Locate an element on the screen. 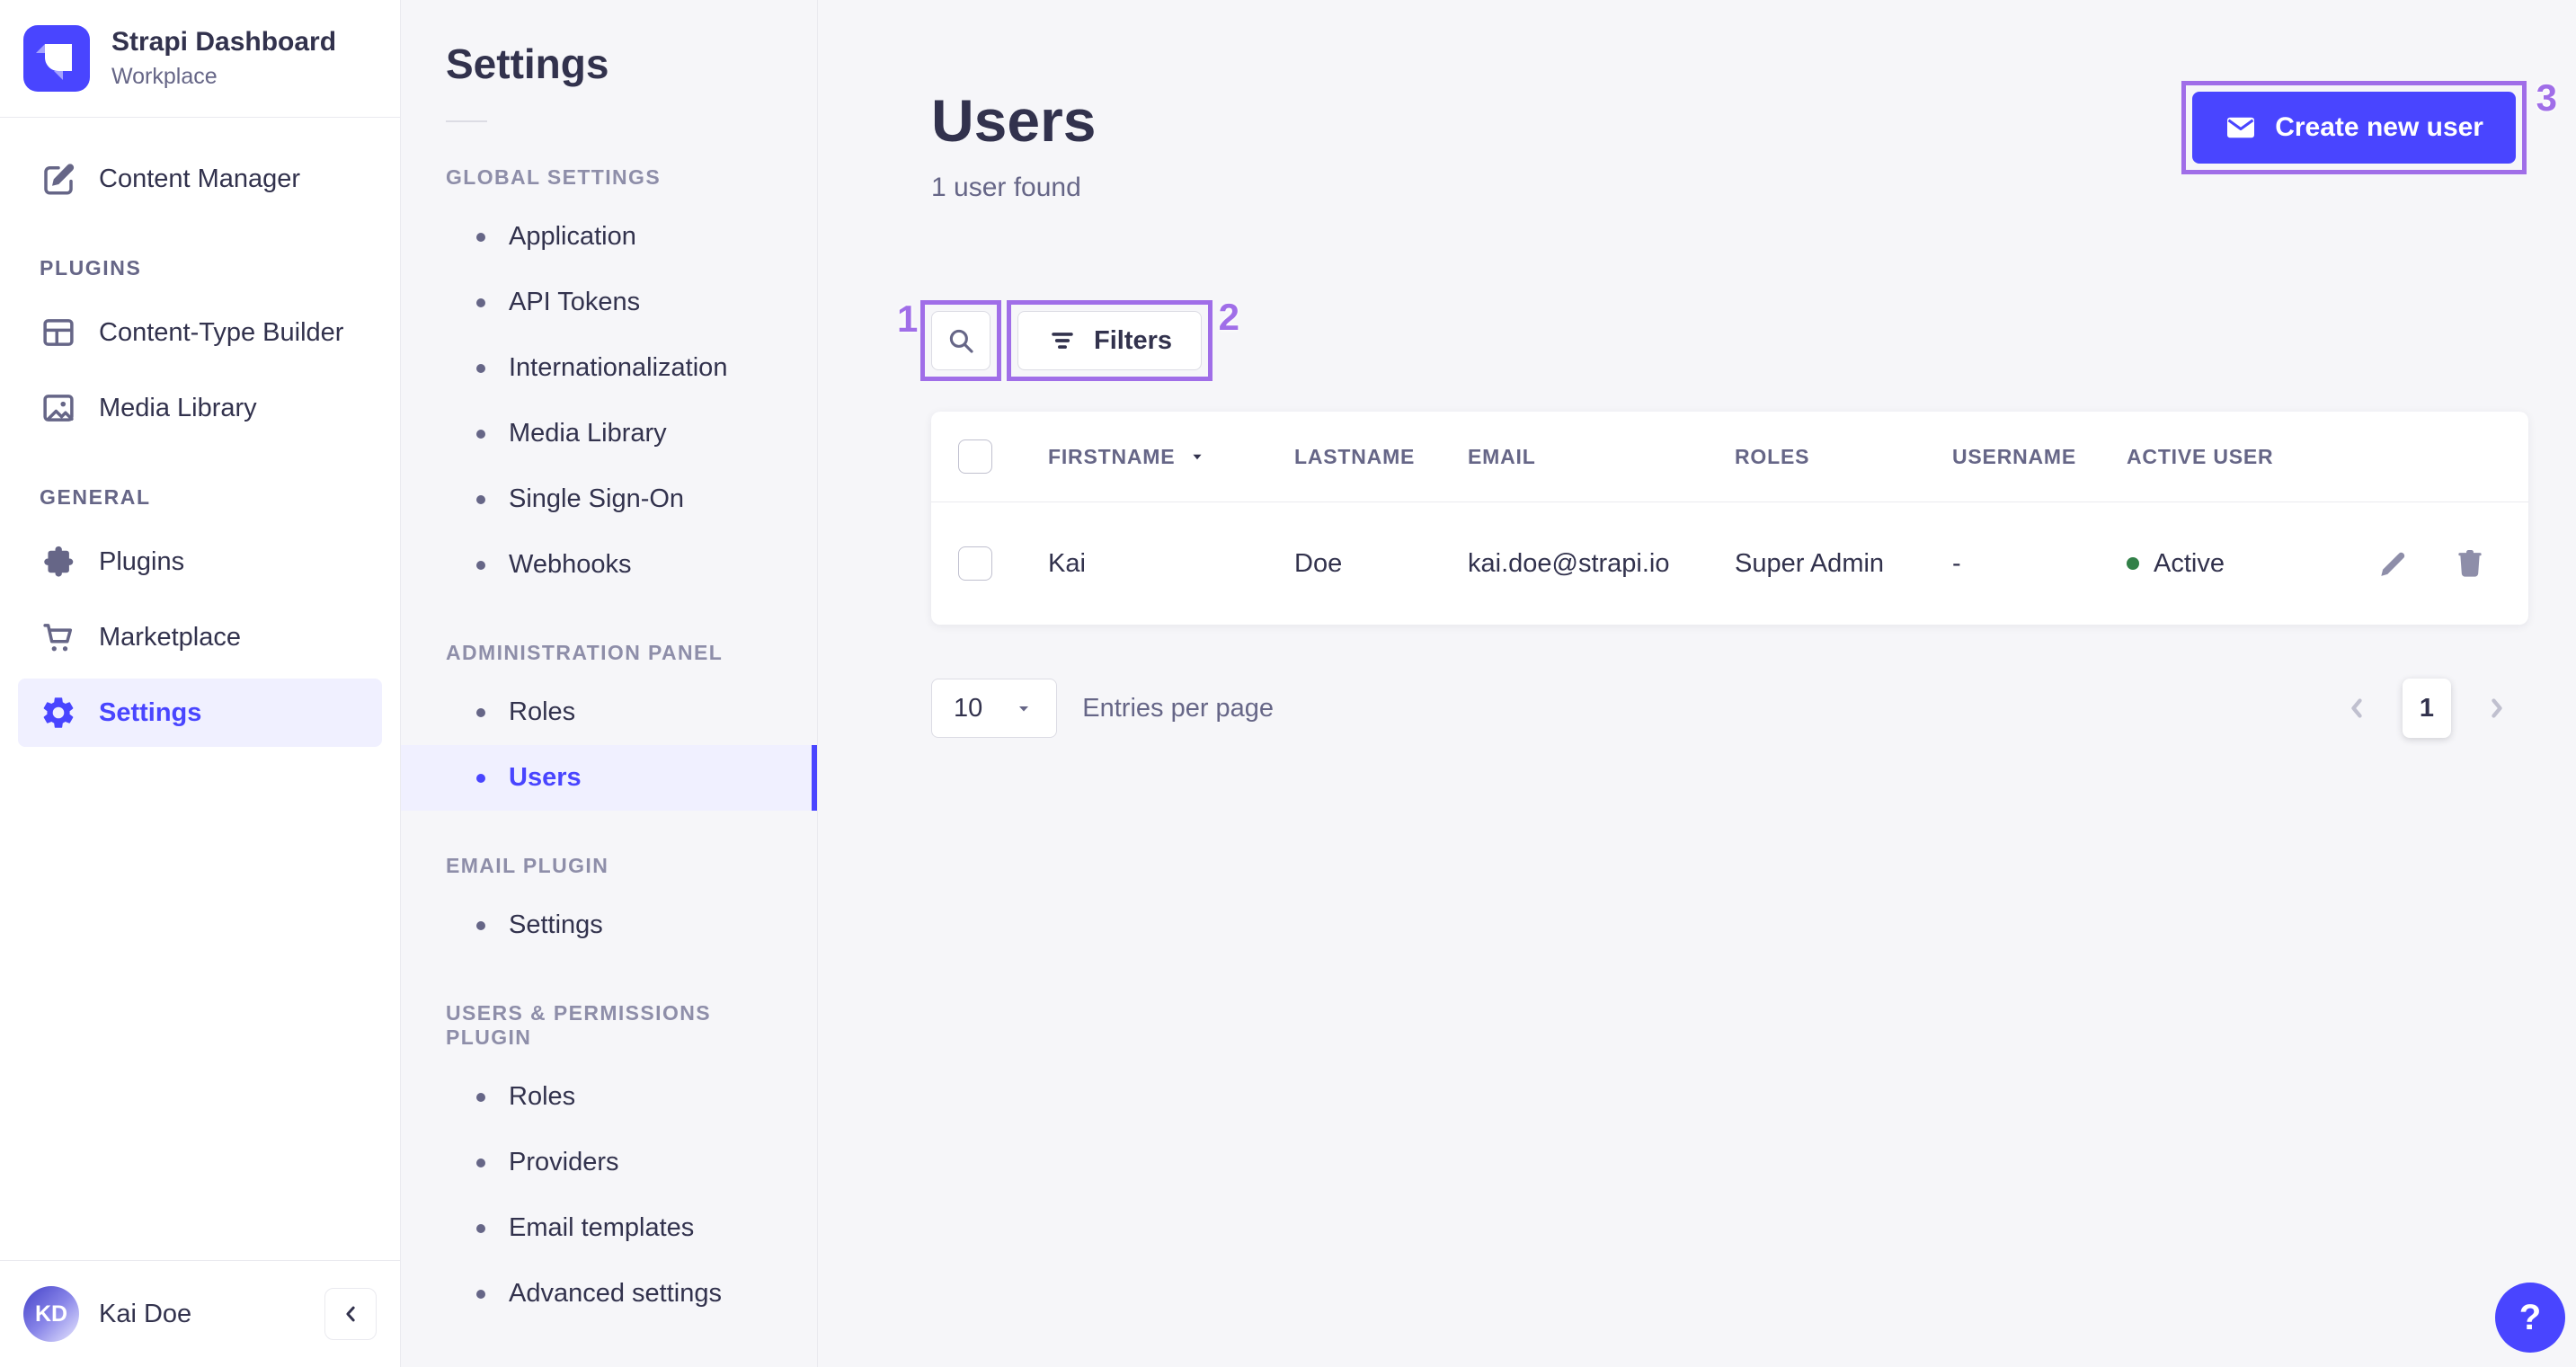  user-avatar: KD is located at coordinates (51, 1314).